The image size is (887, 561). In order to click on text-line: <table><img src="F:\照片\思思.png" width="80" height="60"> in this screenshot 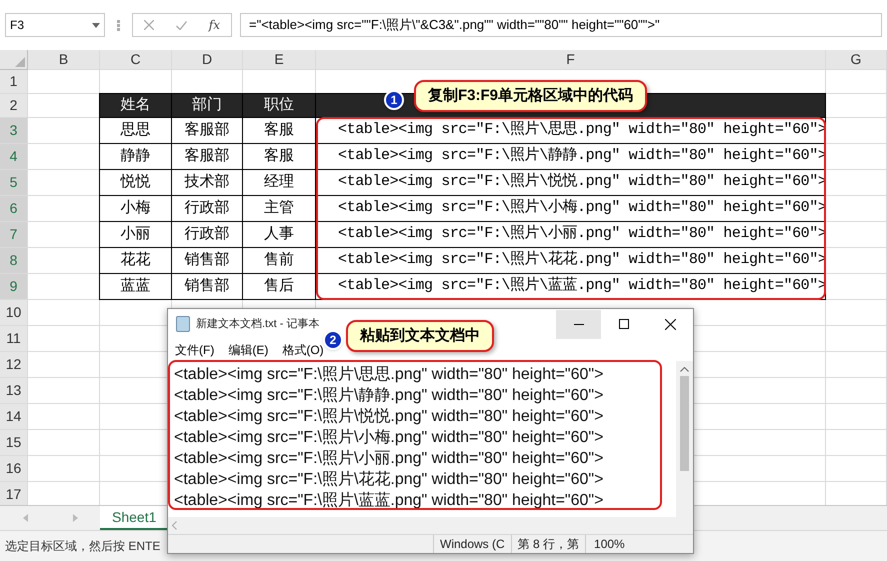, I will do `click(389, 374)`.